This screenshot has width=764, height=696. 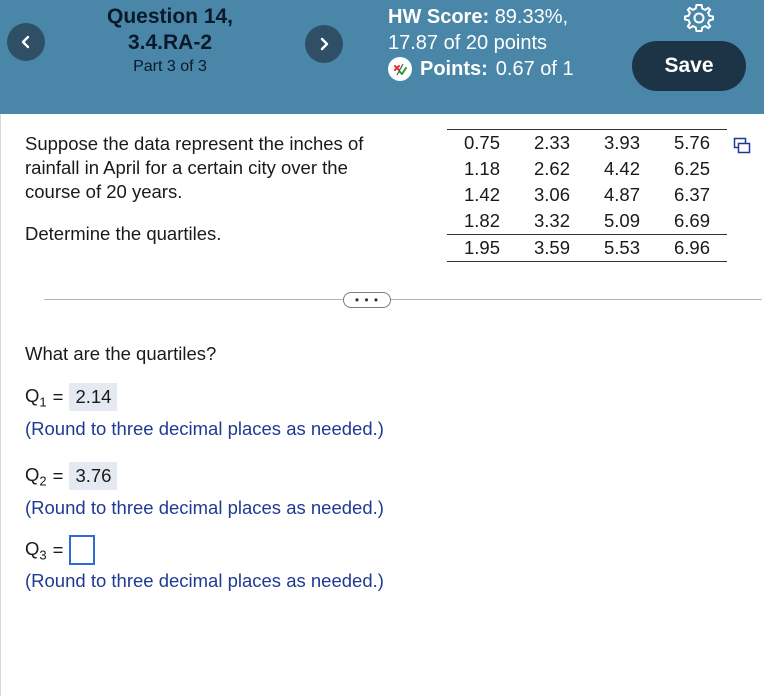 What do you see at coordinates (699, 18) in the screenshot?
I see `gear-icon` at bounding box center [699, 18].